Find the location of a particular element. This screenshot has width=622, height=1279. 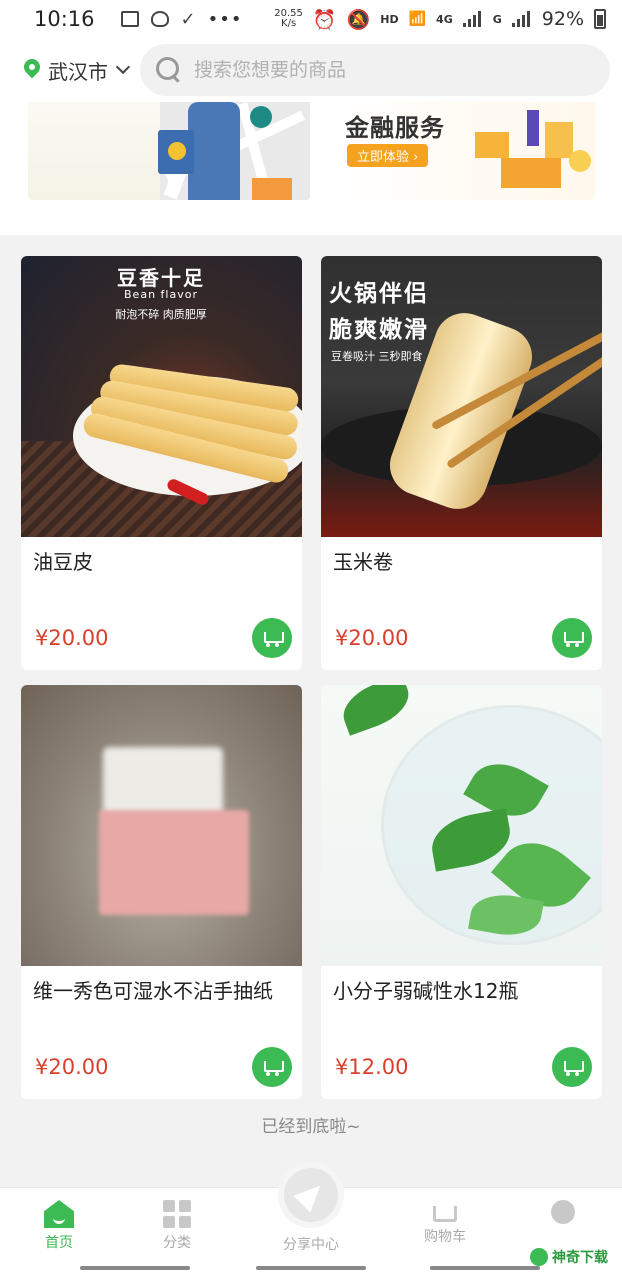

product-name: 玉米卷 is located at coordinates (464, 560).